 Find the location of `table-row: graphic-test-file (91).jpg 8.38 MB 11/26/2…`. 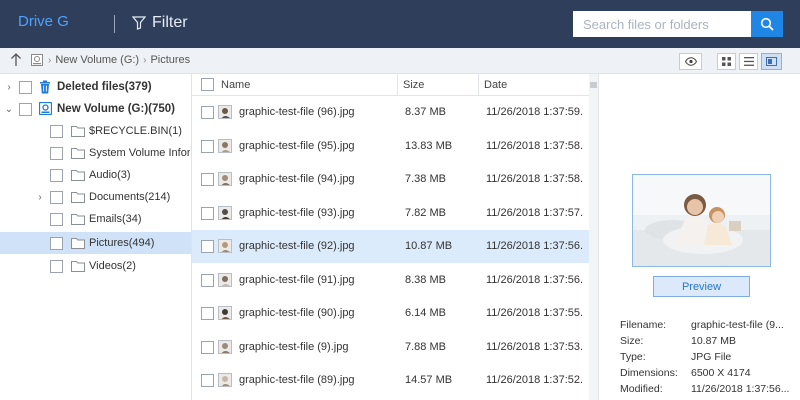

table-row: graphic-test-file (91).jpg 8.38 MB 11/26/2… is located at coordinates (390, 280).